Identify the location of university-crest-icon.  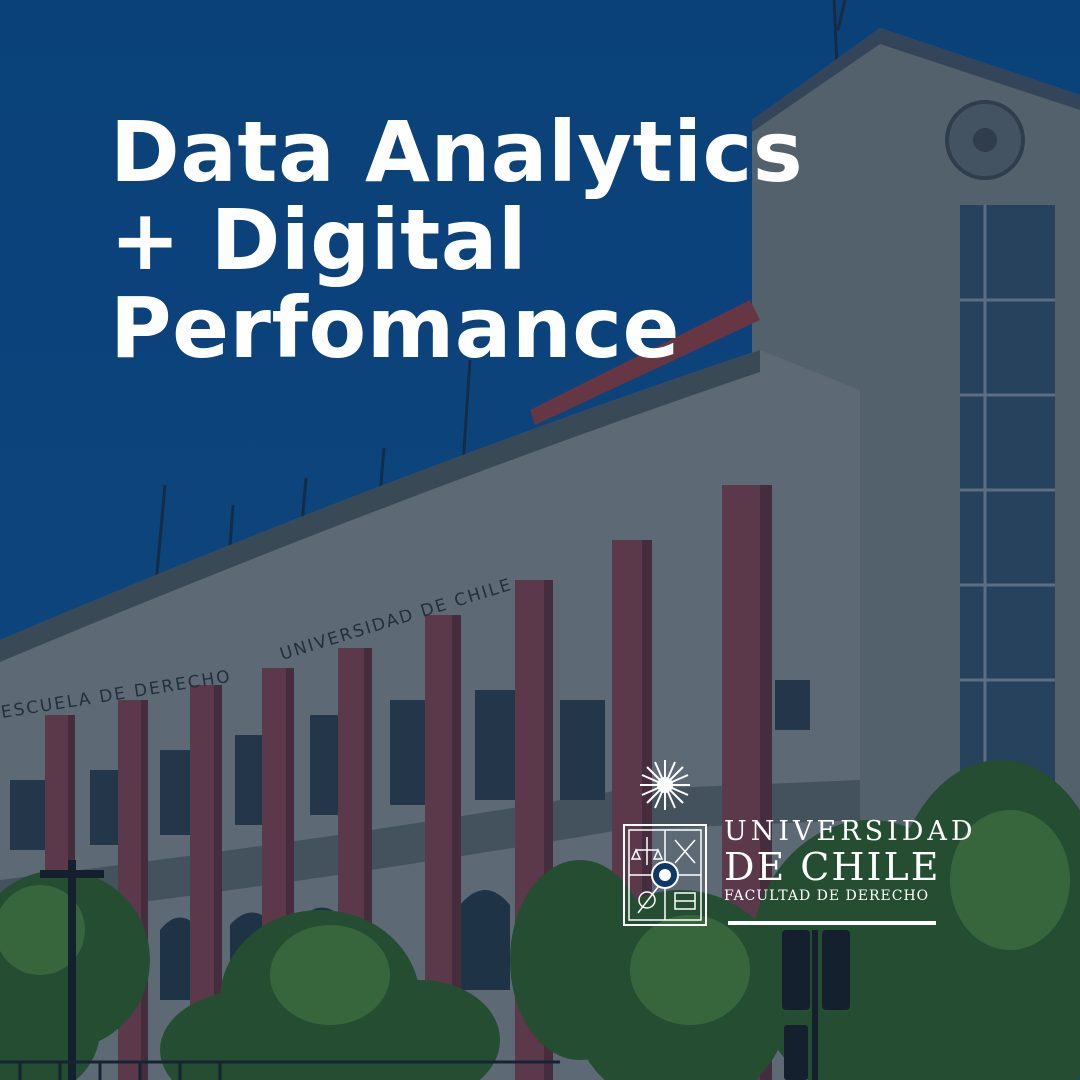
(665, 843).